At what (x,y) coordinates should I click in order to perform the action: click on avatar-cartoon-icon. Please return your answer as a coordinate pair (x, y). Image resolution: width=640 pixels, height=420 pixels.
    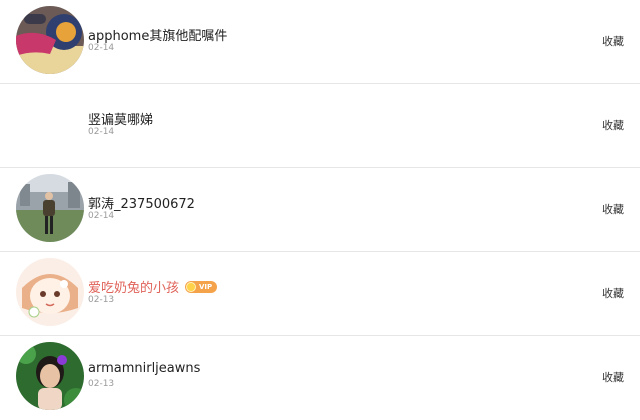
    Looking at the image, I should click on (50, 292).